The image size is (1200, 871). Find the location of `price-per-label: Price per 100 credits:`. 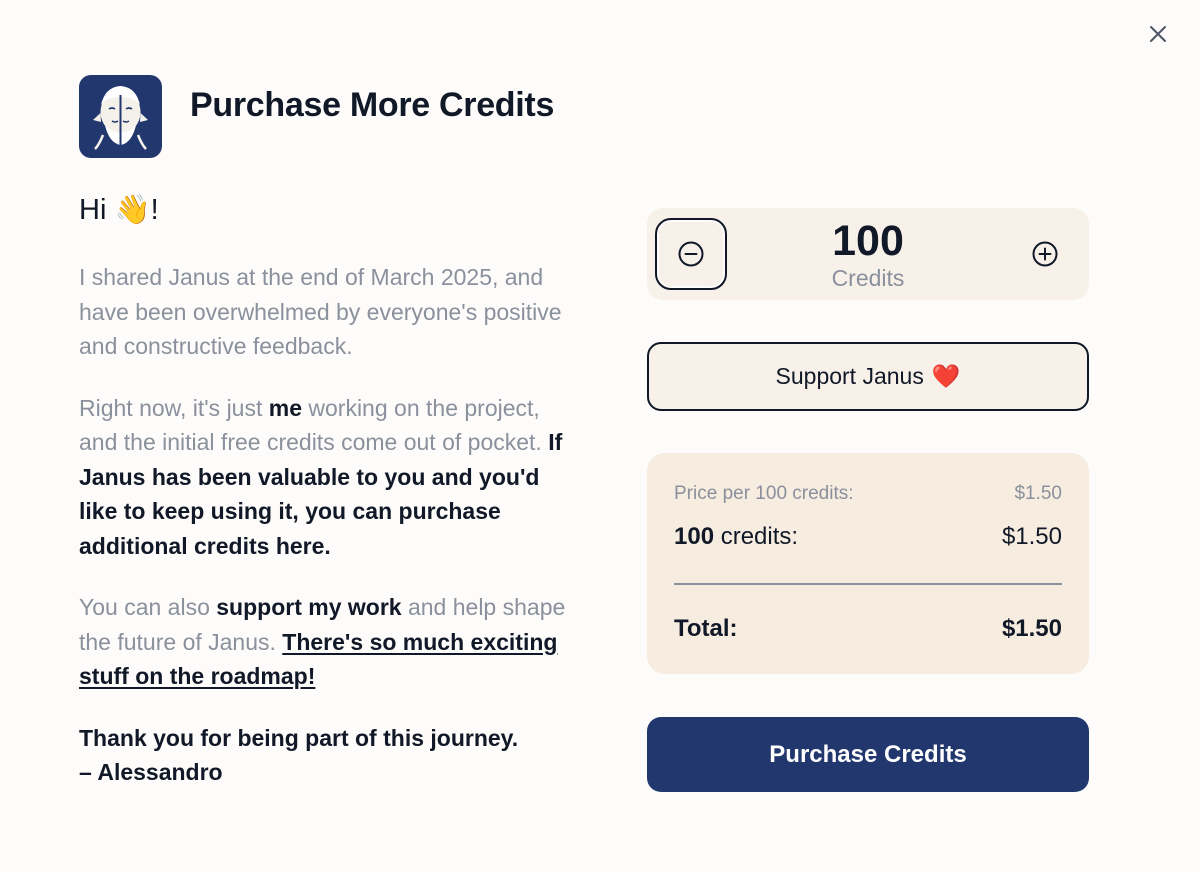

price-per-label: Price per 100 credits: is located at coordinates (764, 493).